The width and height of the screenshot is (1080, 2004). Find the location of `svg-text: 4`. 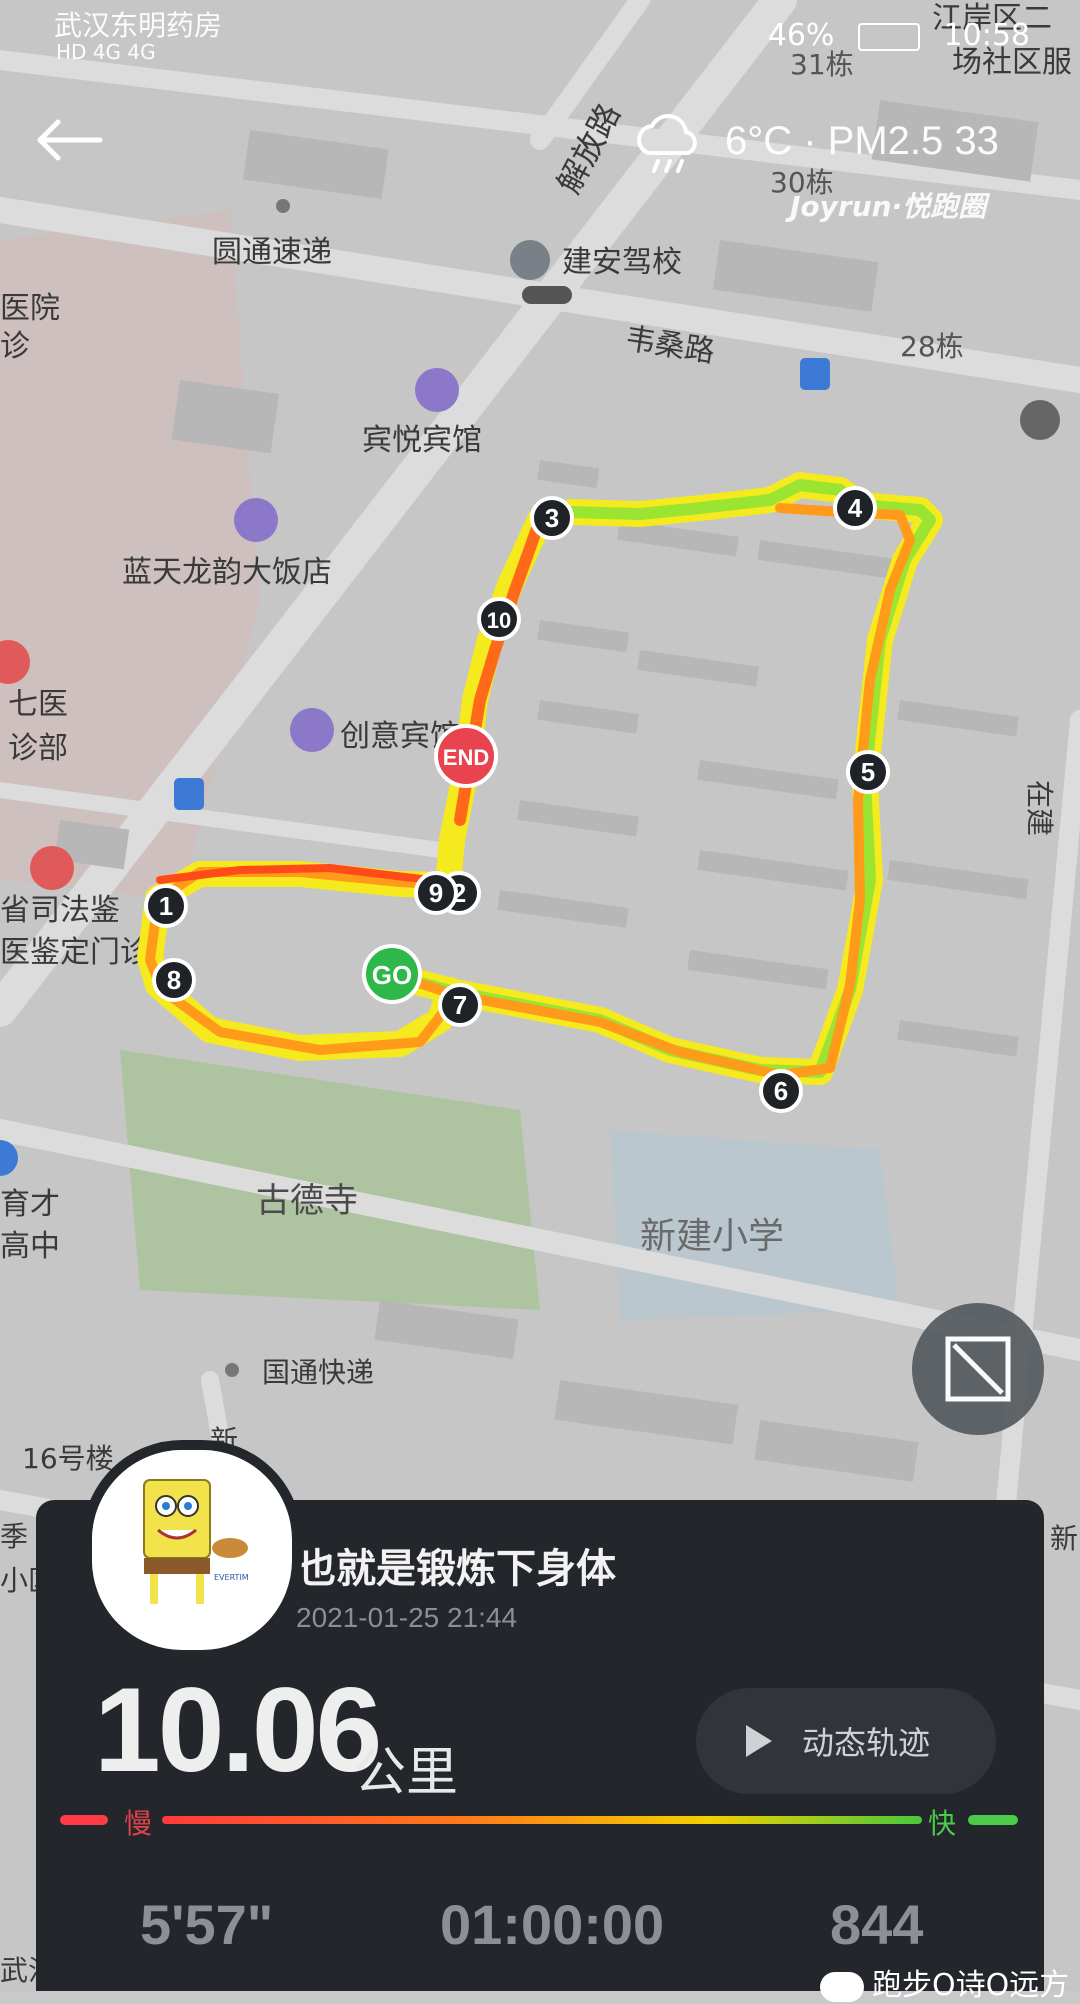

svg-text: 4 is located at coordinates (855, 508).